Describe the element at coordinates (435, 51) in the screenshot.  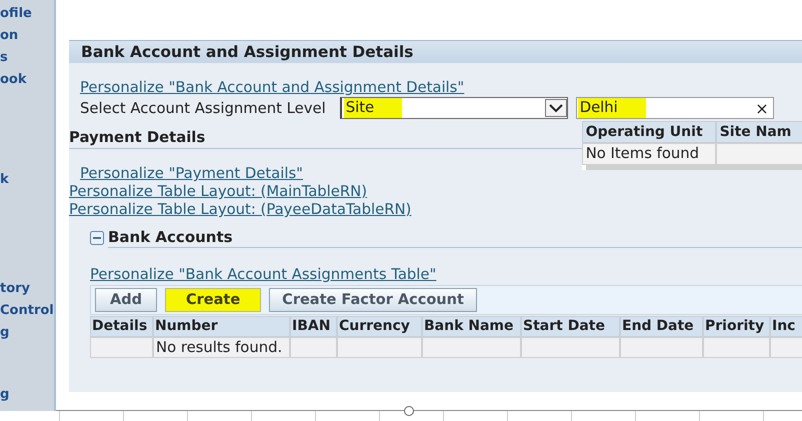
I see `section-header: Bank Account and Assignment Details` at that location.